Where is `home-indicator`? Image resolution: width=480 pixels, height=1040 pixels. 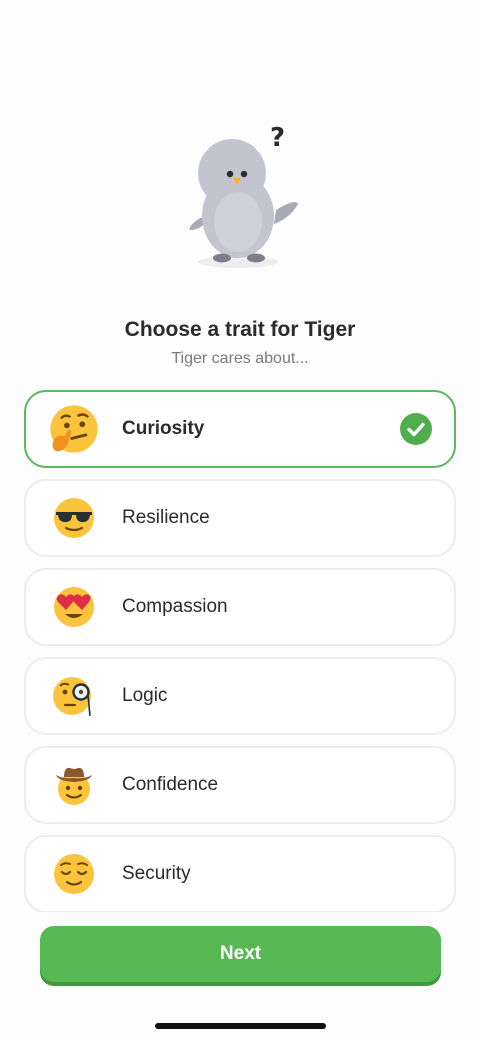
home-indicator is located at coordinates (240, 1026).